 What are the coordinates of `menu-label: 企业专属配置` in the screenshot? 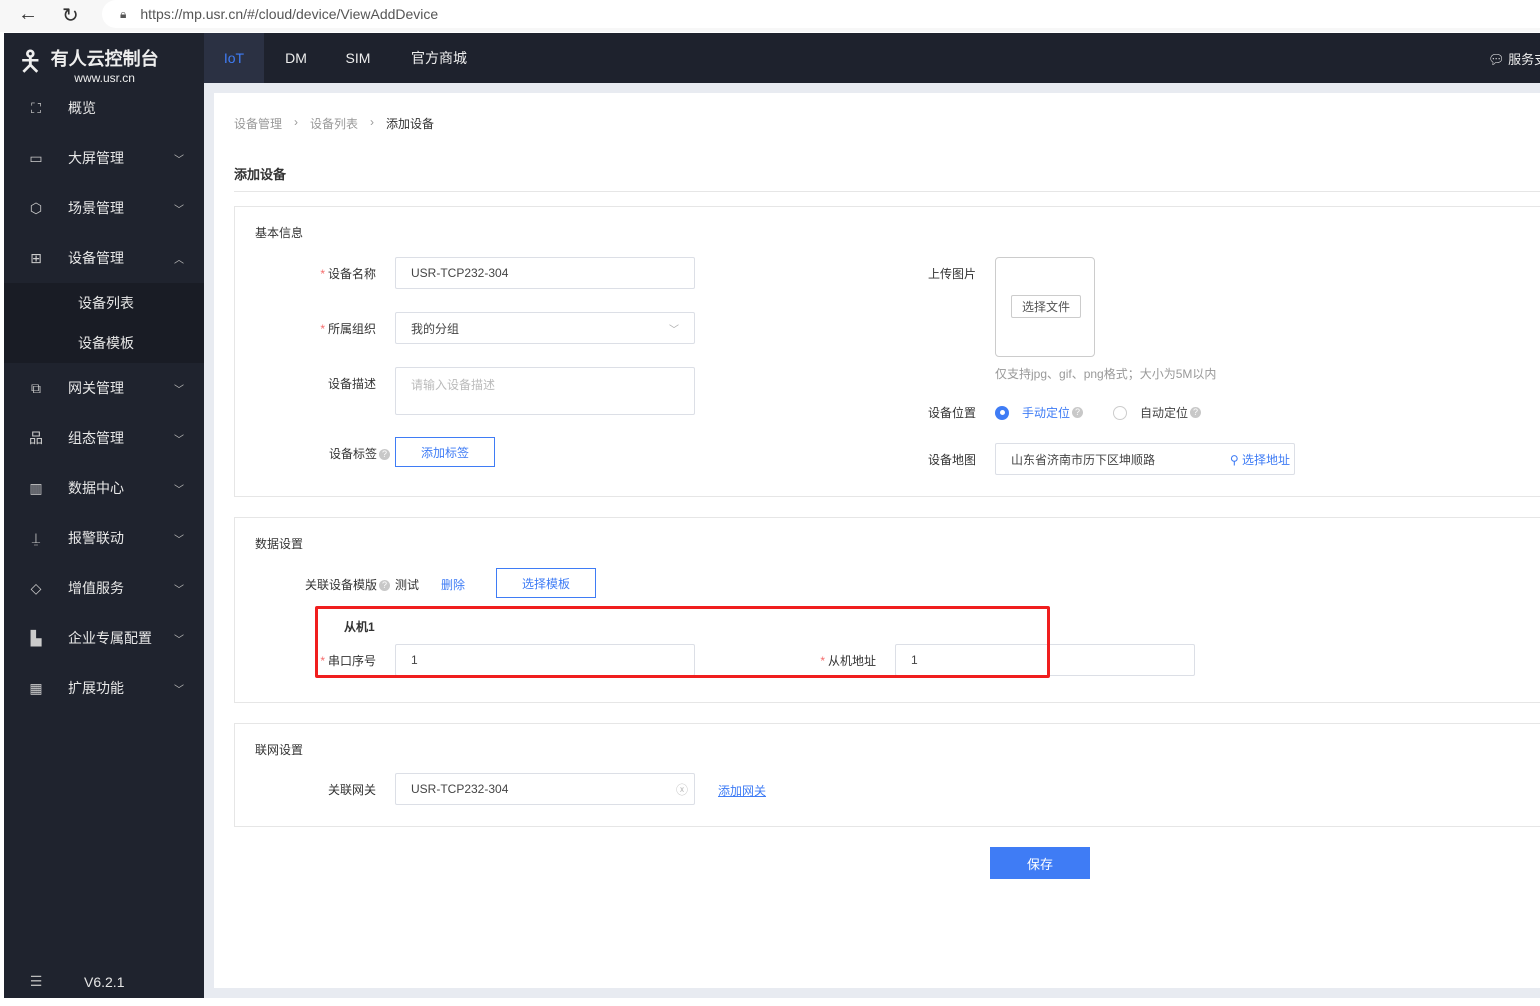 It's located at (110, 638).